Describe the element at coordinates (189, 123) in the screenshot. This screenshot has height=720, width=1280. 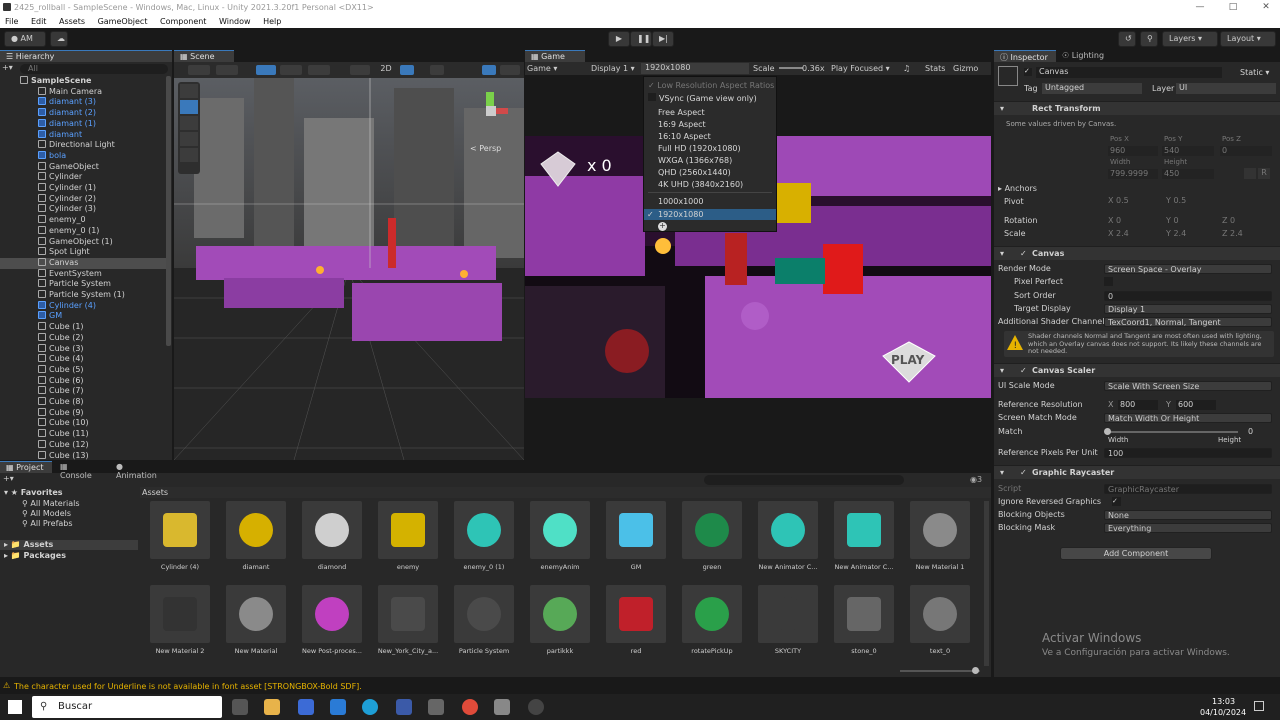
I see `rotate-tool-icon` at that location.